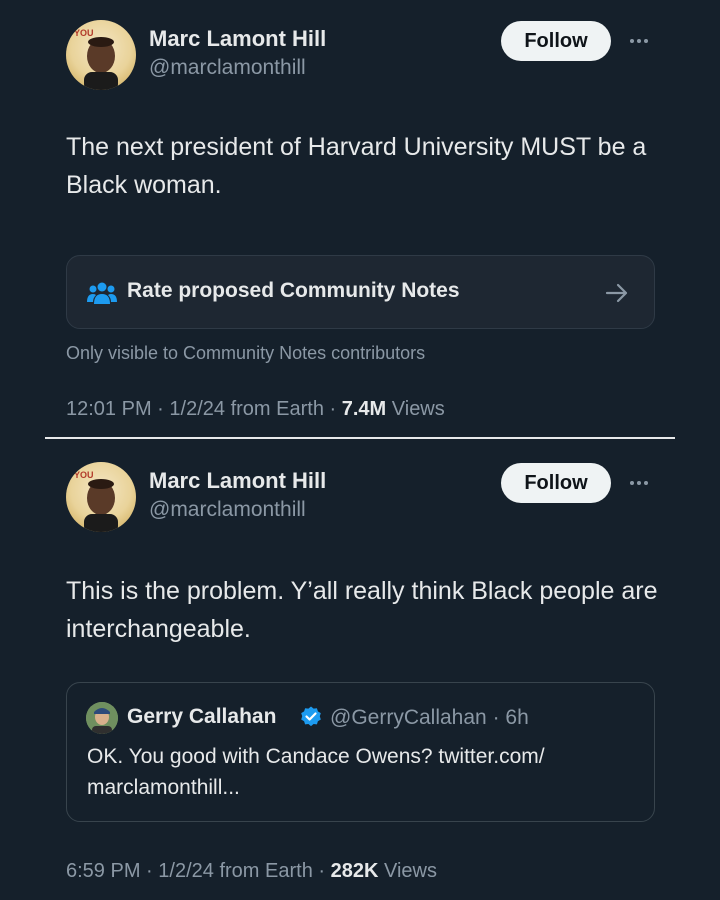 The image size is (720, 900). Describe the element at coordinates (429, 717) in the screenshot. I see `quote-handle: @GerryCallahan · 6h` at that location.